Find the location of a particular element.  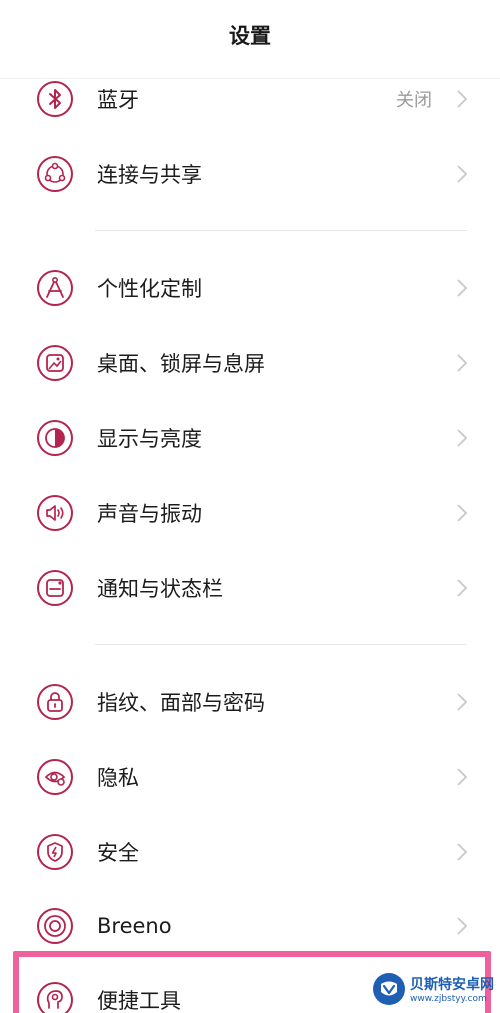

page-title: 设置 is located at coordinates (250, 36).